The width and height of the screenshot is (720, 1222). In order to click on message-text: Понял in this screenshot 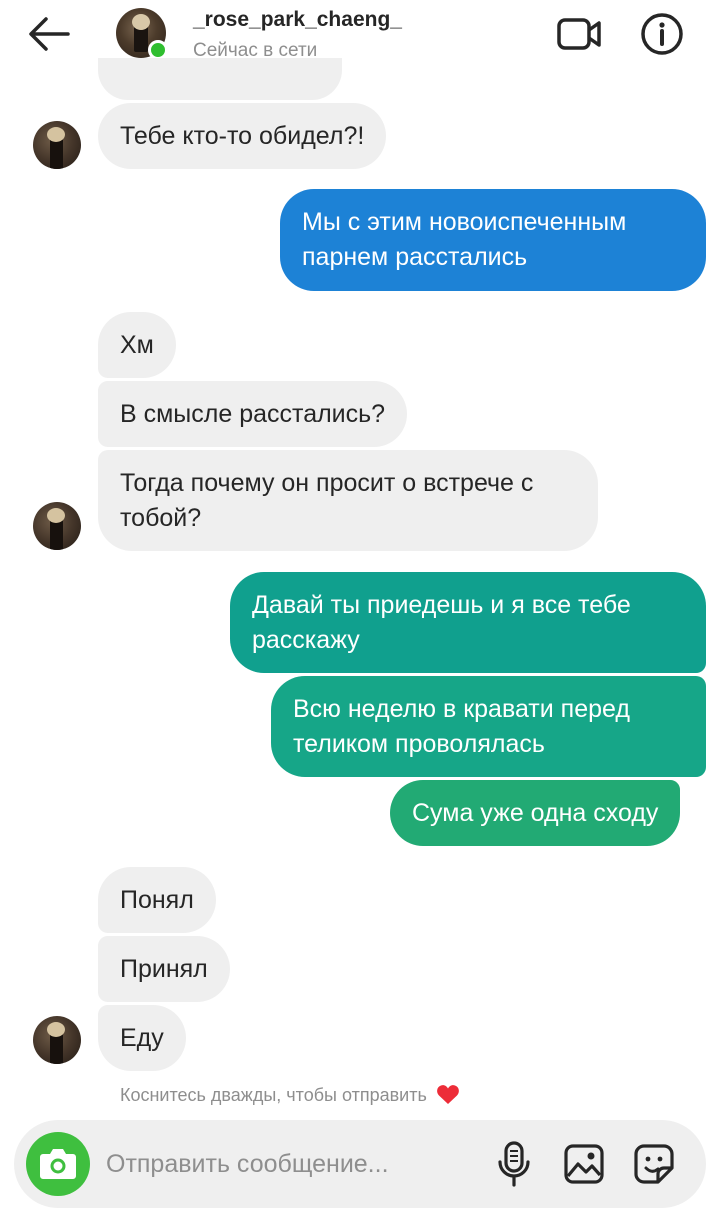, I will do `click(157, 900)`.